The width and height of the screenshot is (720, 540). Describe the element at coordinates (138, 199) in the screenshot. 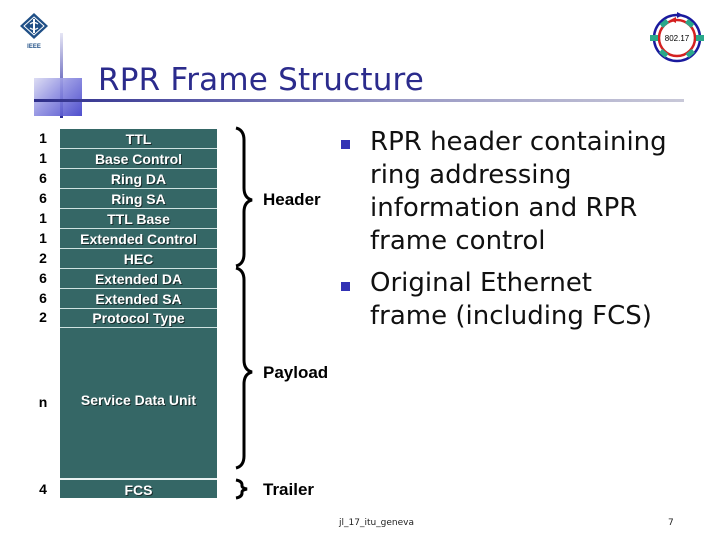

I see `field-ring-sa: Ring SA` at that location.